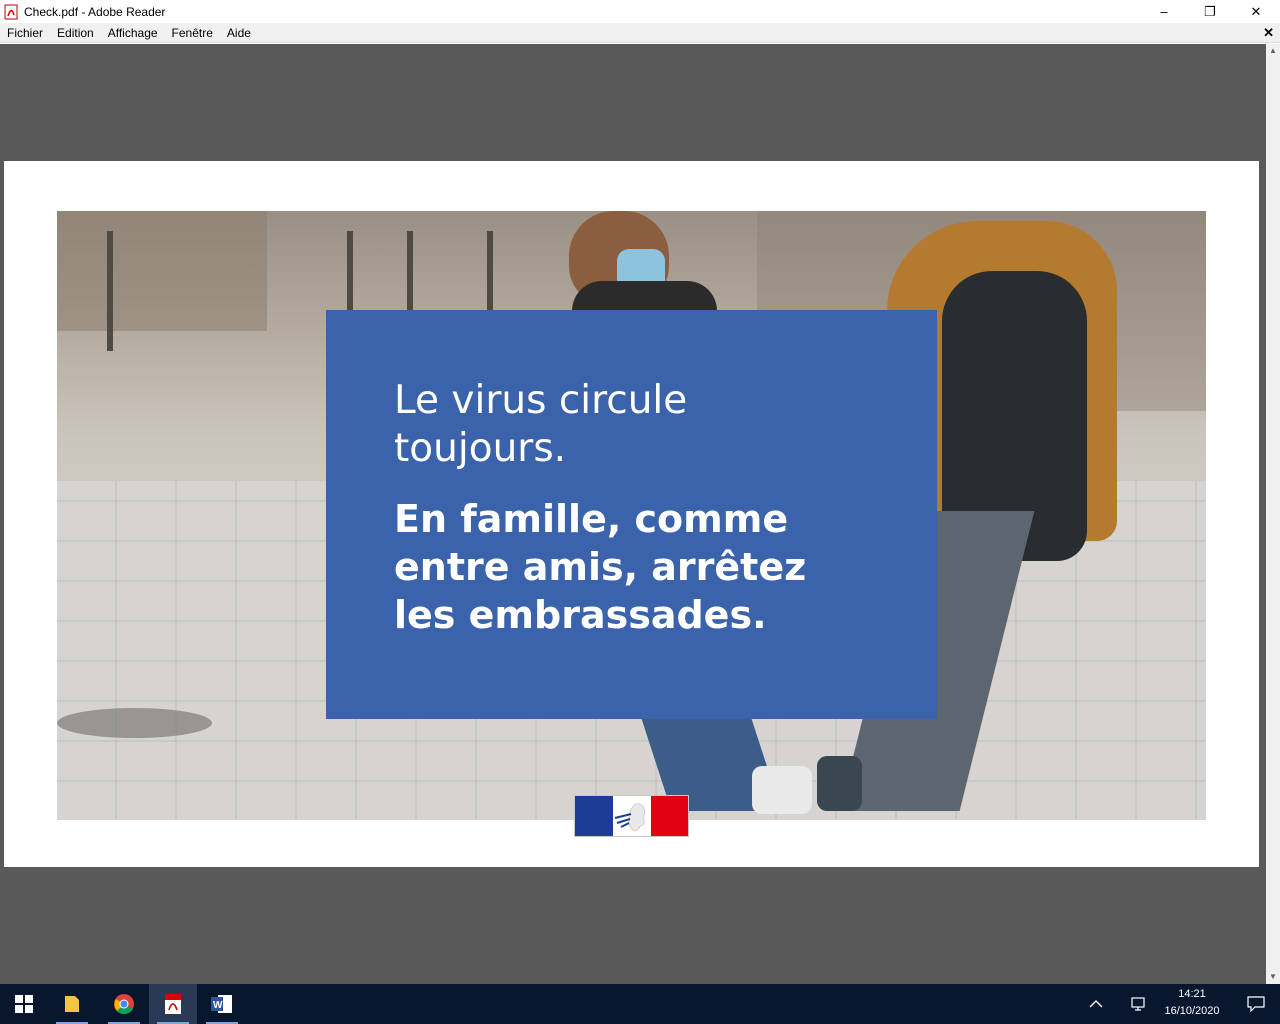  I want to click on menu-affichage: Affichage, so click(133, 33).